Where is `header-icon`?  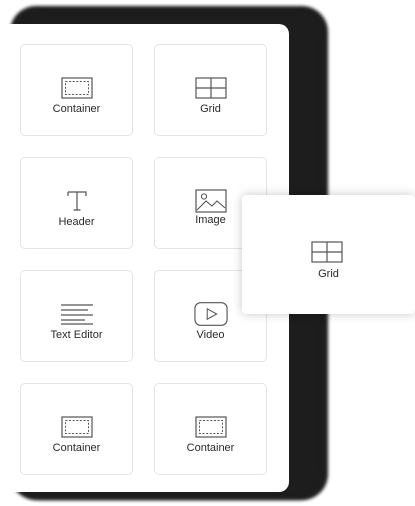
header-icon is located at coordinates (77, 201).